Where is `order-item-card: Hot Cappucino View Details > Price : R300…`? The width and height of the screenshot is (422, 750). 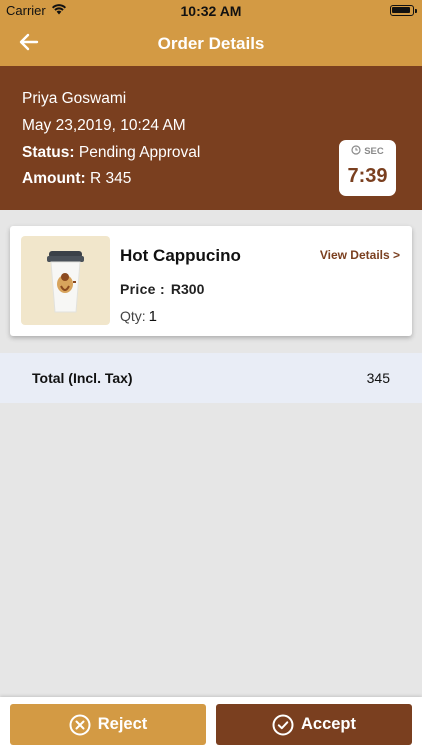 order-item-card: Hot Cappucino View Details > Price : R300… is located at coordinates (211, 281).